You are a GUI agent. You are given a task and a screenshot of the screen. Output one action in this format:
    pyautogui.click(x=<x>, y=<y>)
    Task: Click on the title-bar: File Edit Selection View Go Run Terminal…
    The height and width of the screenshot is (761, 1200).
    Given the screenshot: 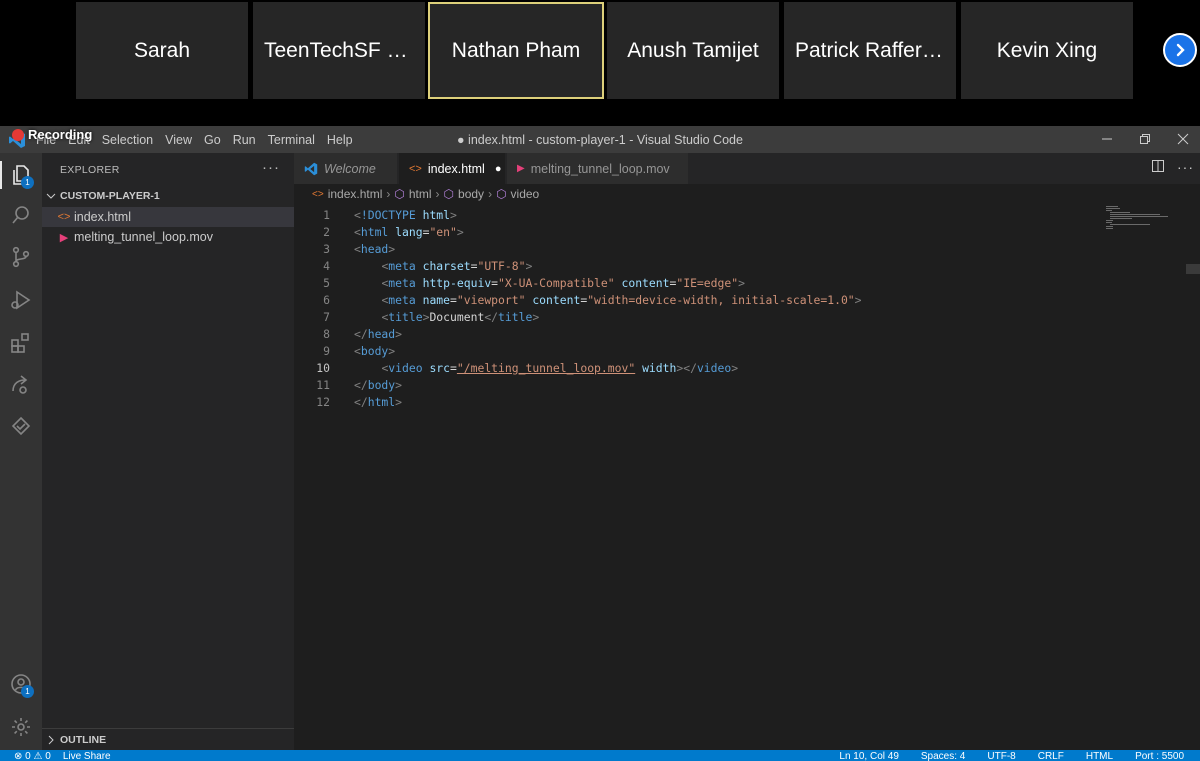 What is the action you would take?
    pyautogui.click(x=600, y=139)
    